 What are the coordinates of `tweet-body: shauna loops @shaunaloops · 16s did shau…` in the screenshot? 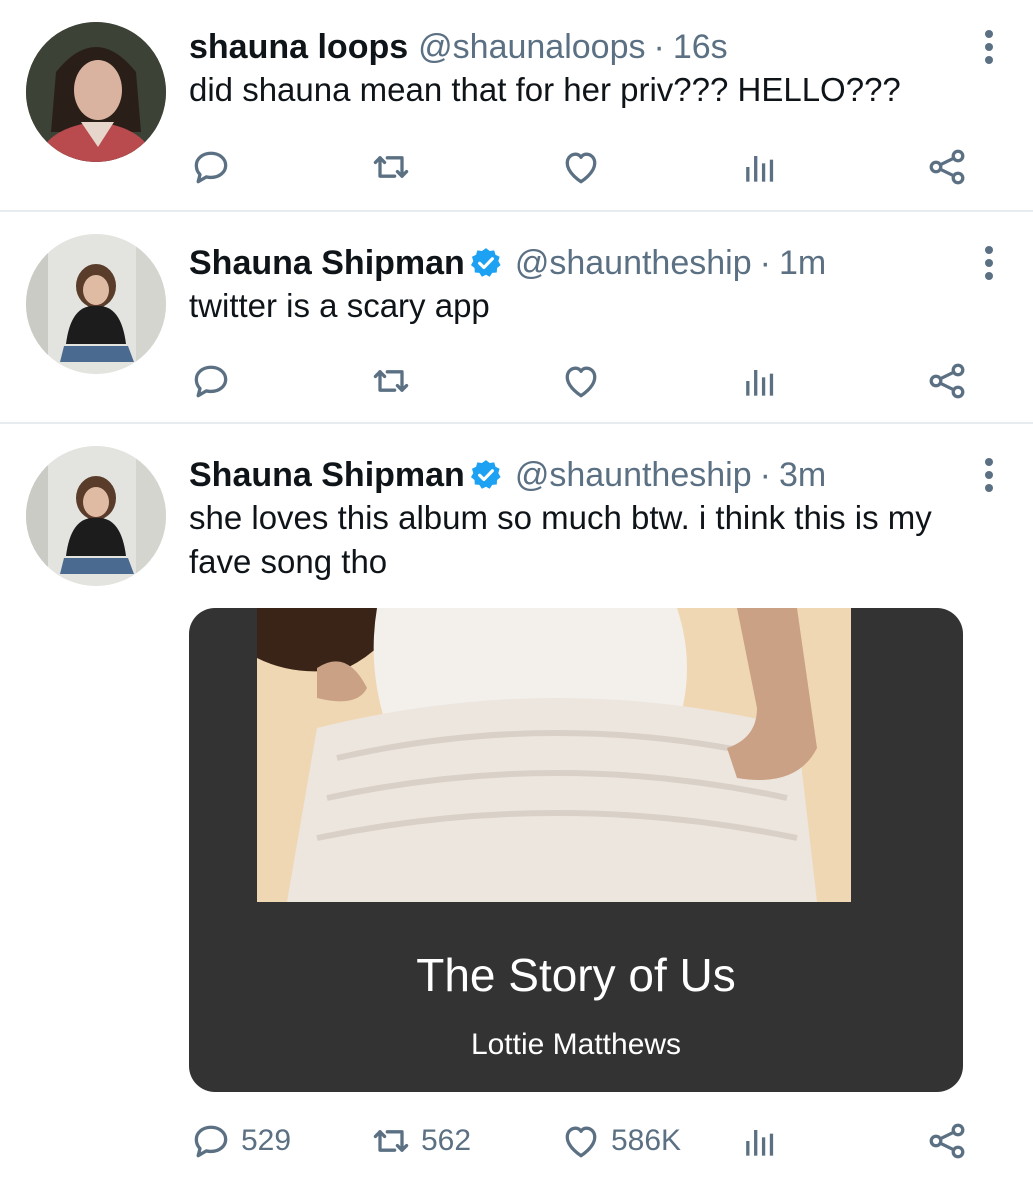 It's located at (596, 69).